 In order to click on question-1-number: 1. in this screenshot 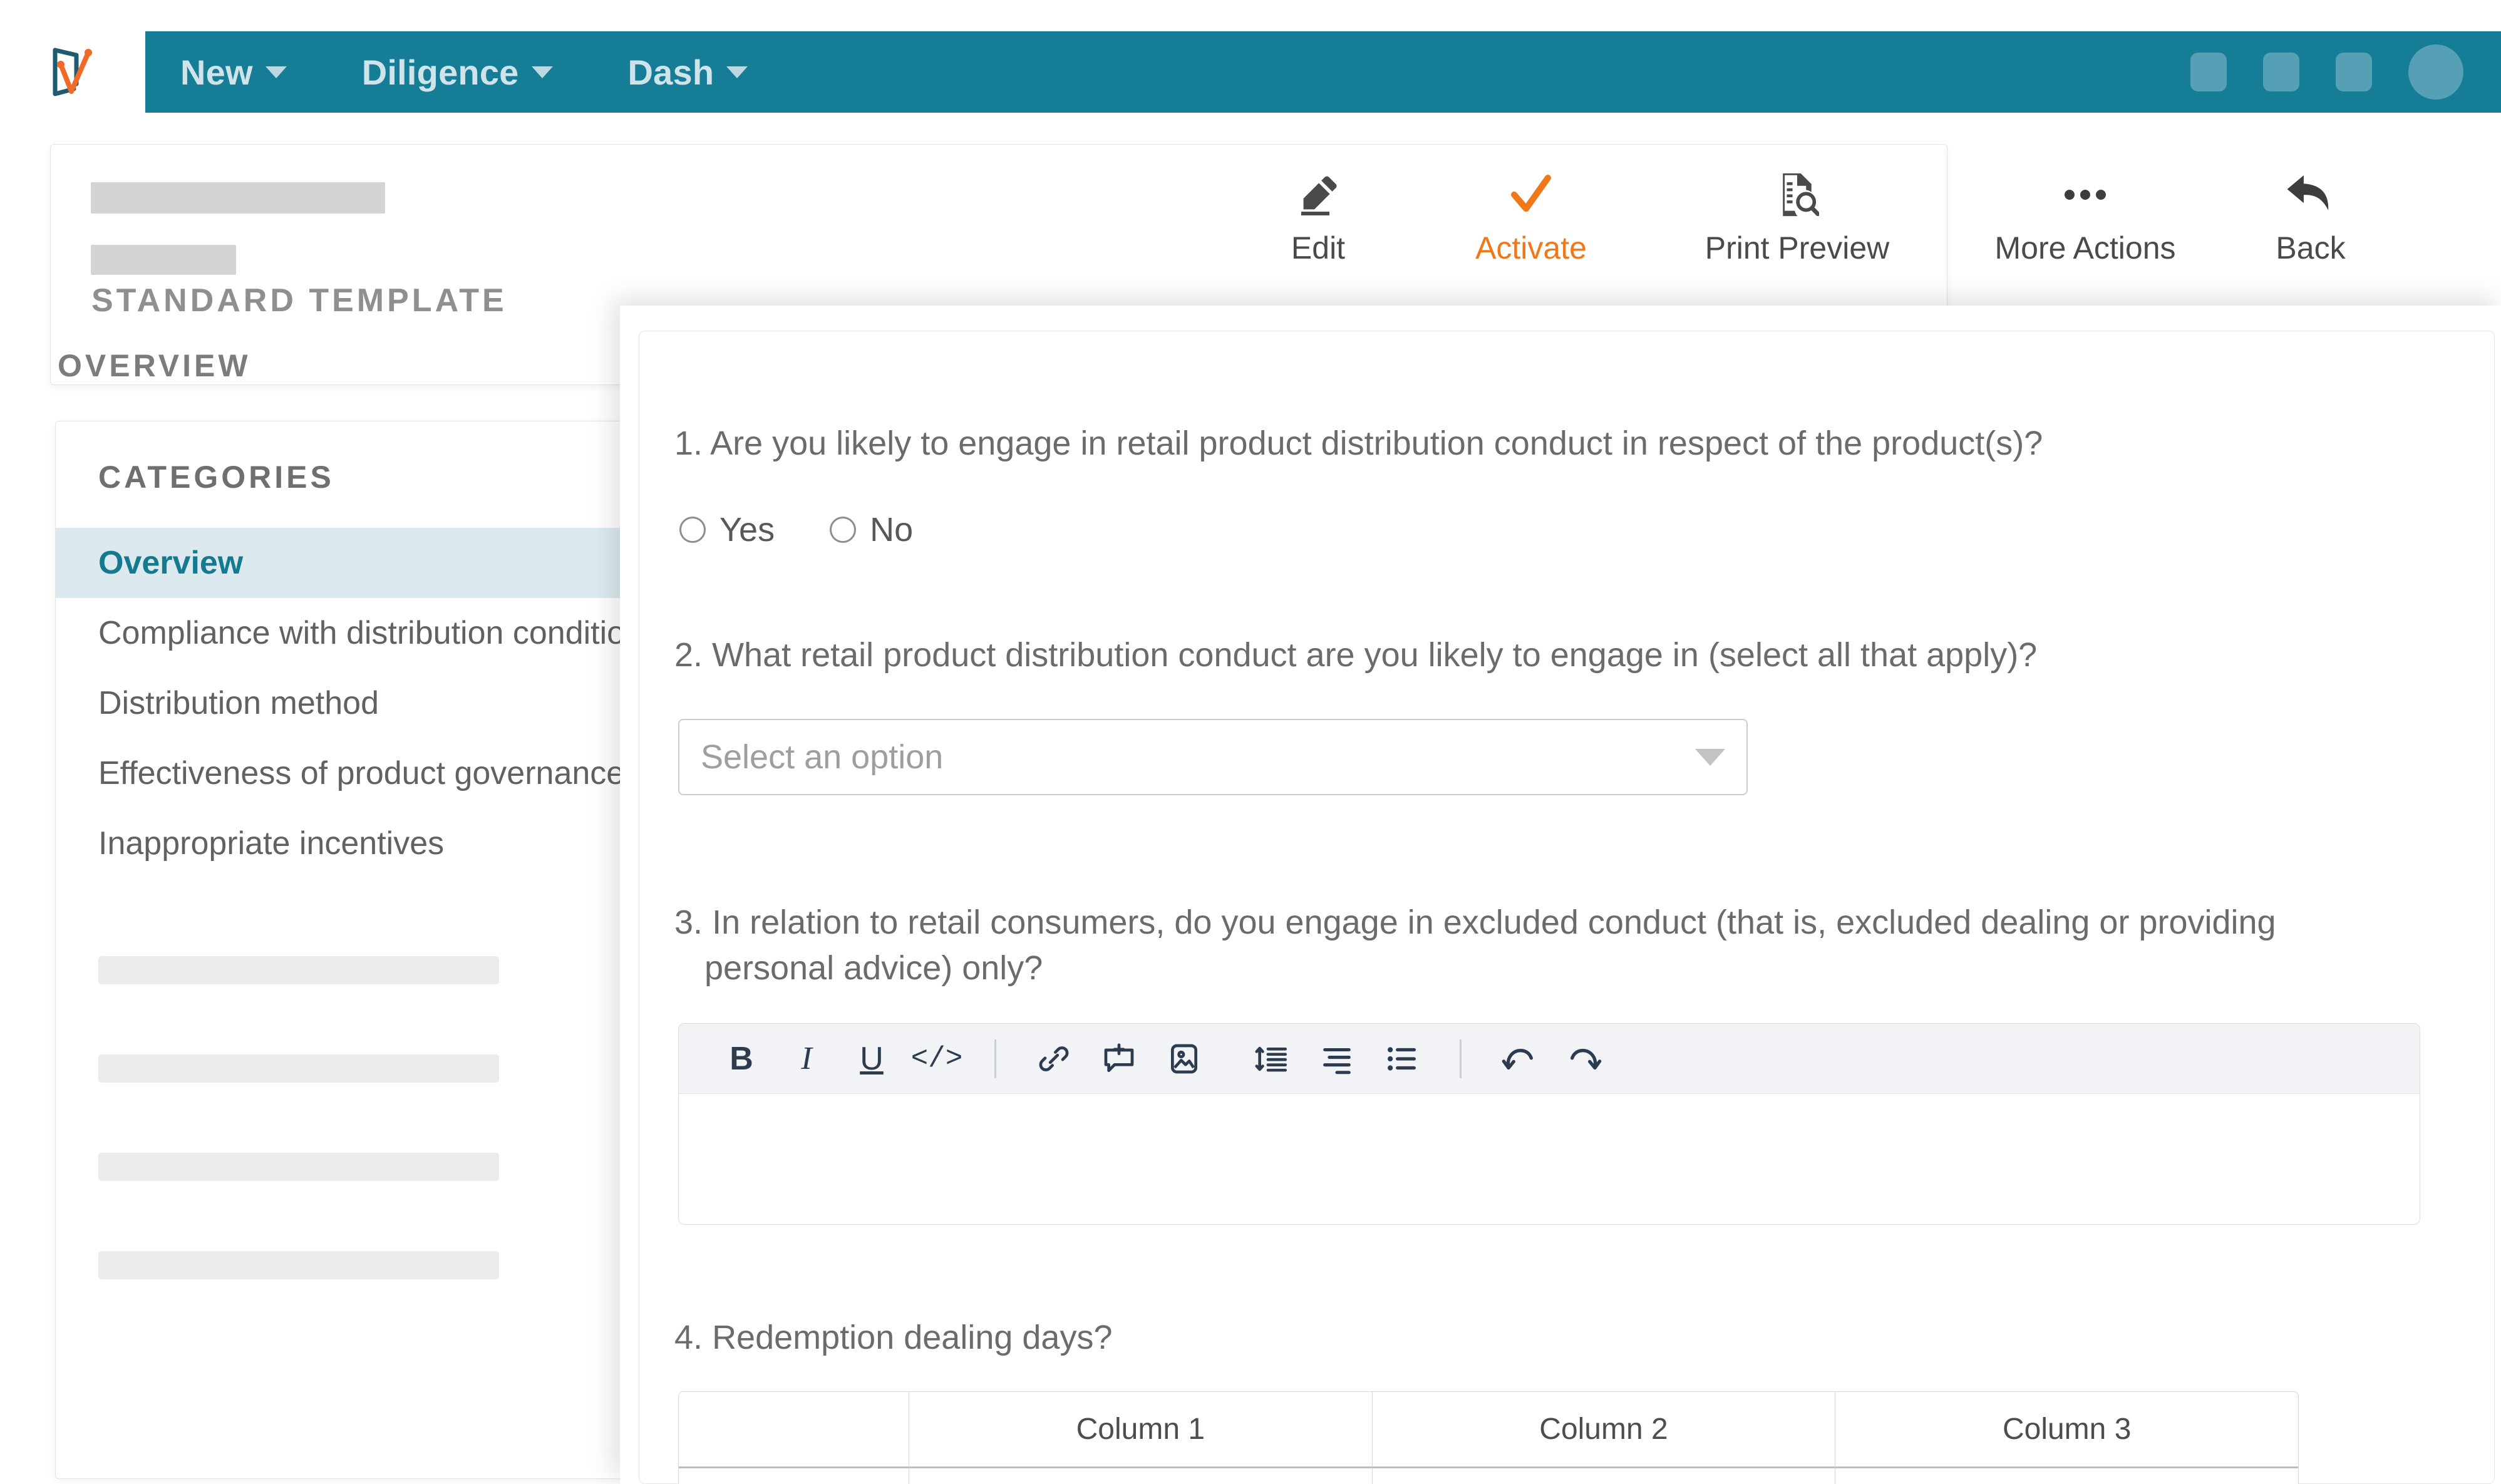, I will do `click(688, 443)`.